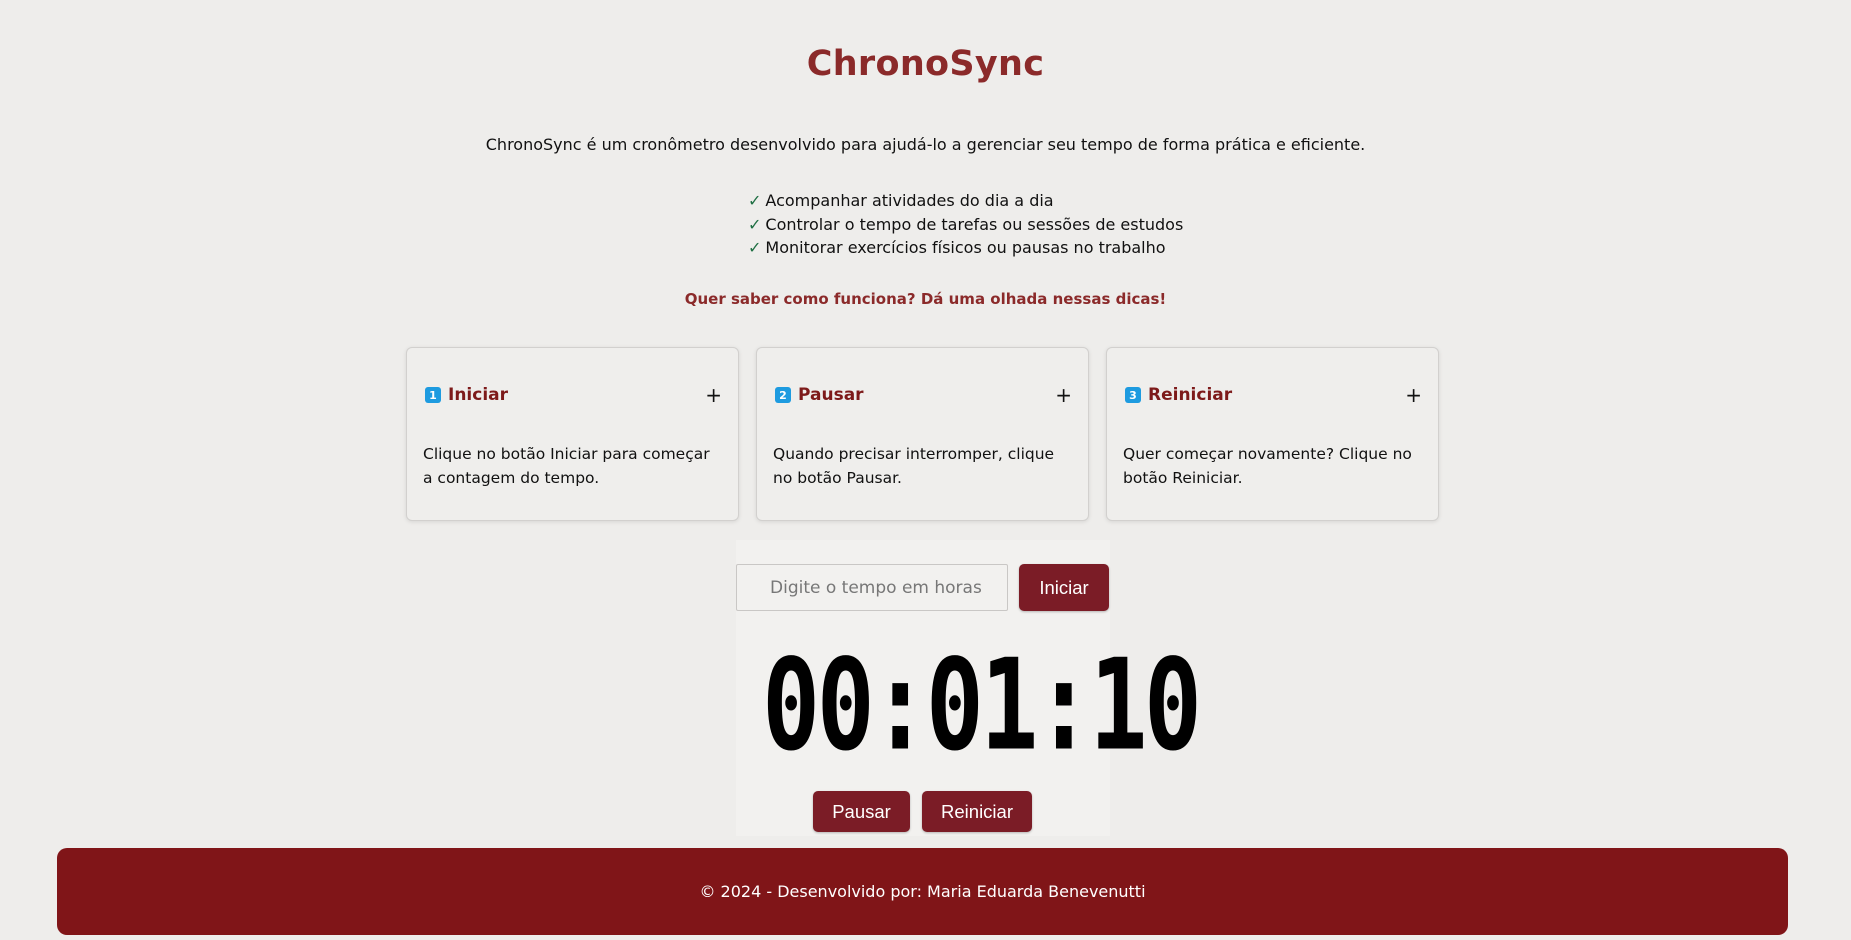 The width and height of the screenshot is (1851, 940). I want to click on timer-display: 00:01:10, so click(982, 706).